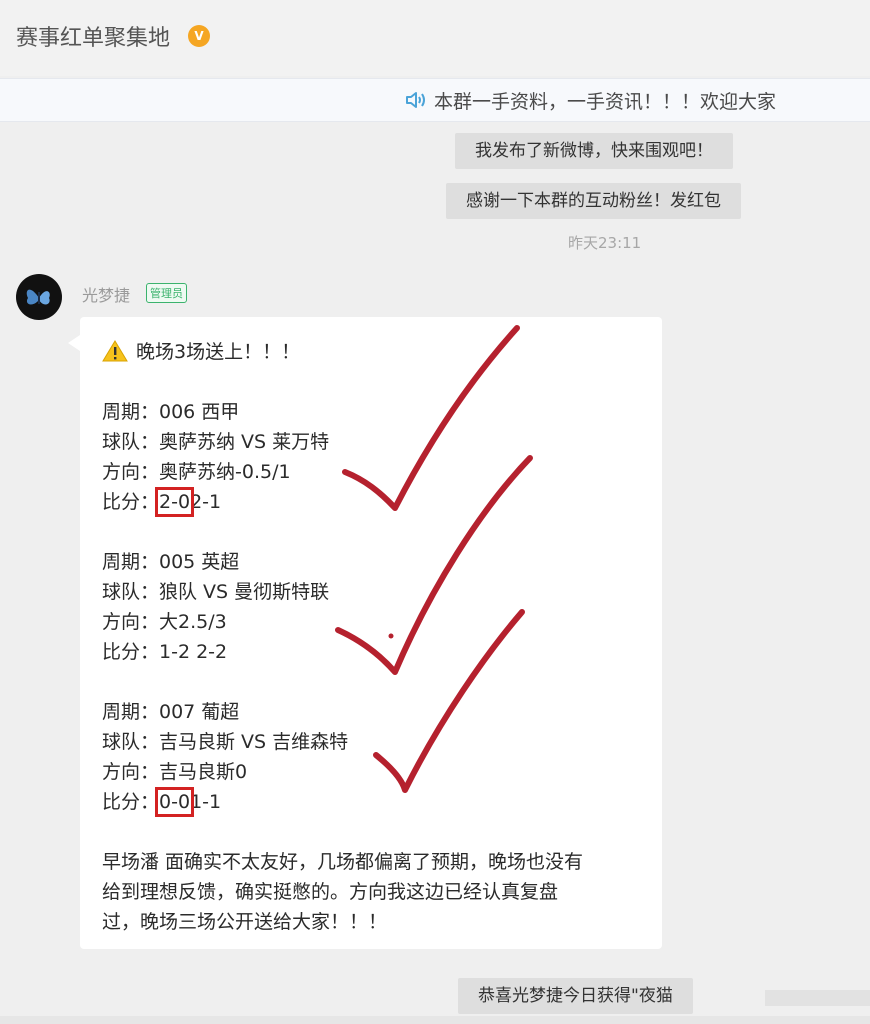 The width and height of the screenshot is (870, 1024). I want to click on match-score: 比分：1-2 2-2, so click(164, 650).